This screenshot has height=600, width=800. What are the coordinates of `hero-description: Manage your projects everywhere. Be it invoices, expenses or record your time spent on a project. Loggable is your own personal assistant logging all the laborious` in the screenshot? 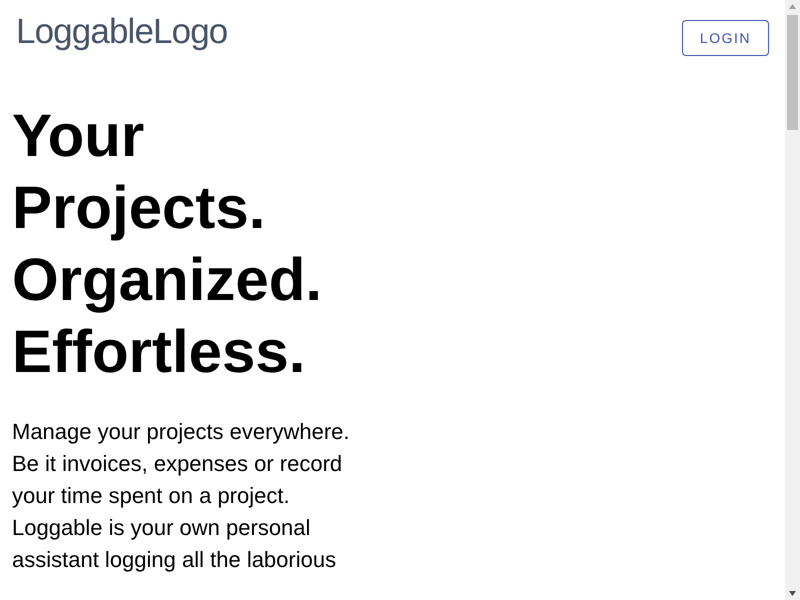 It's located at (181, 496).